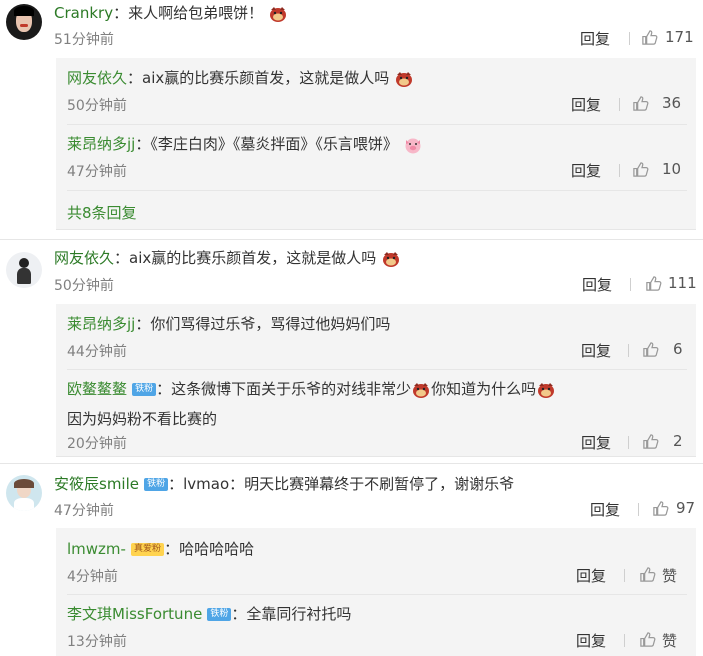 The height and width of the screenshot is (656, 703). What do you see at coordinates (672, 169) in the screenshot?
I see `like-count: 10` at bounding box center [672, 169].